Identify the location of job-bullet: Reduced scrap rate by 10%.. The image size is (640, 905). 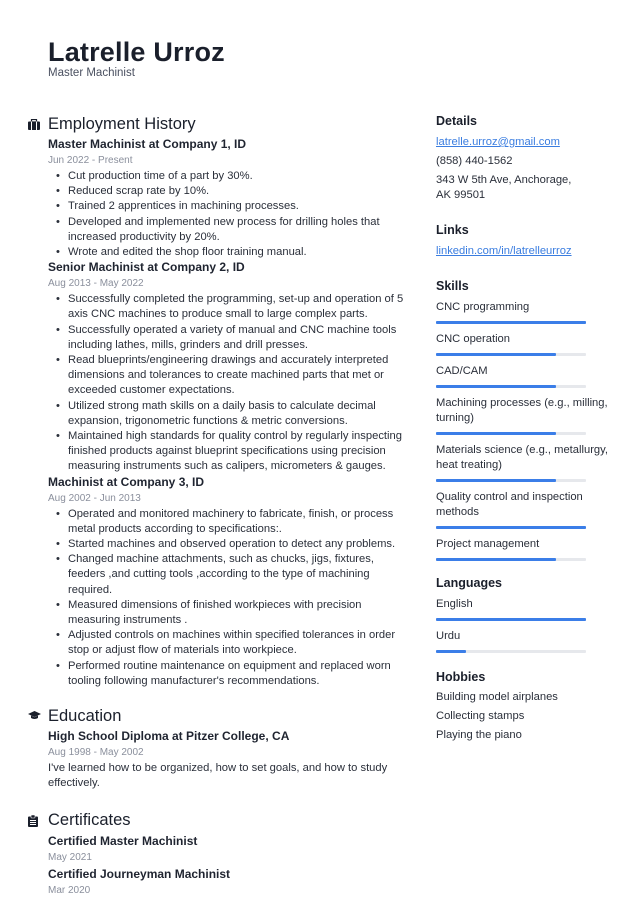
(232, 191).